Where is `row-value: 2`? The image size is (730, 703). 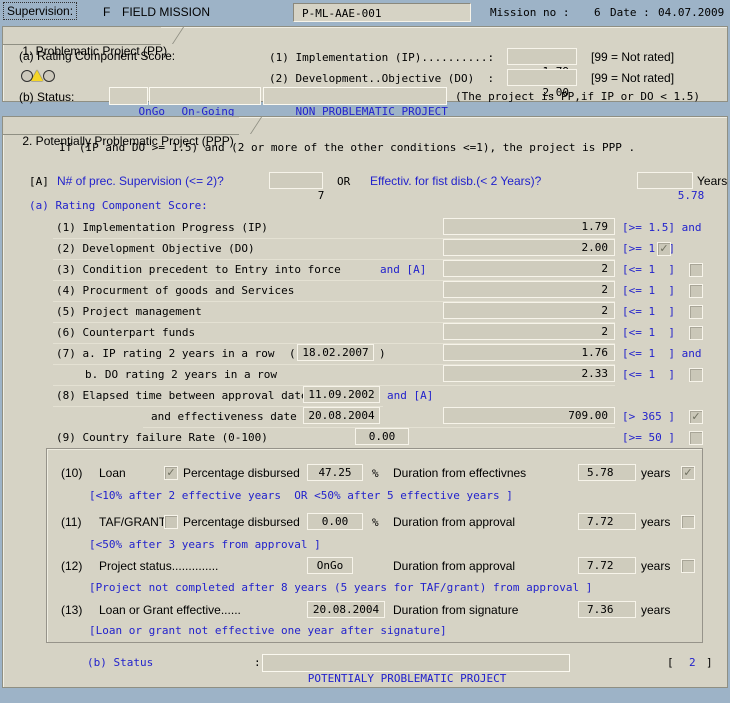
row-value: 2 is located at coordinates (604, 268).